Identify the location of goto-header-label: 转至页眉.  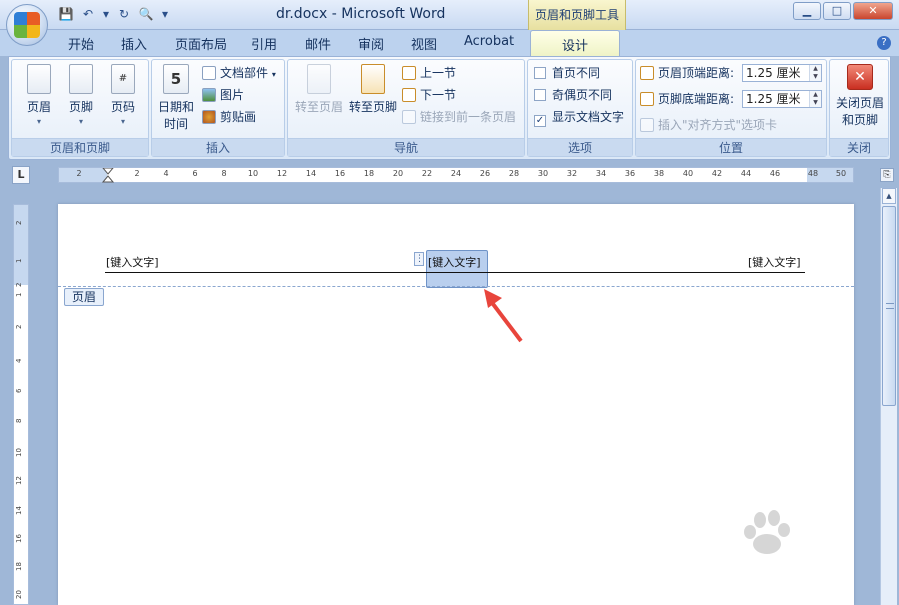
(318, 107).